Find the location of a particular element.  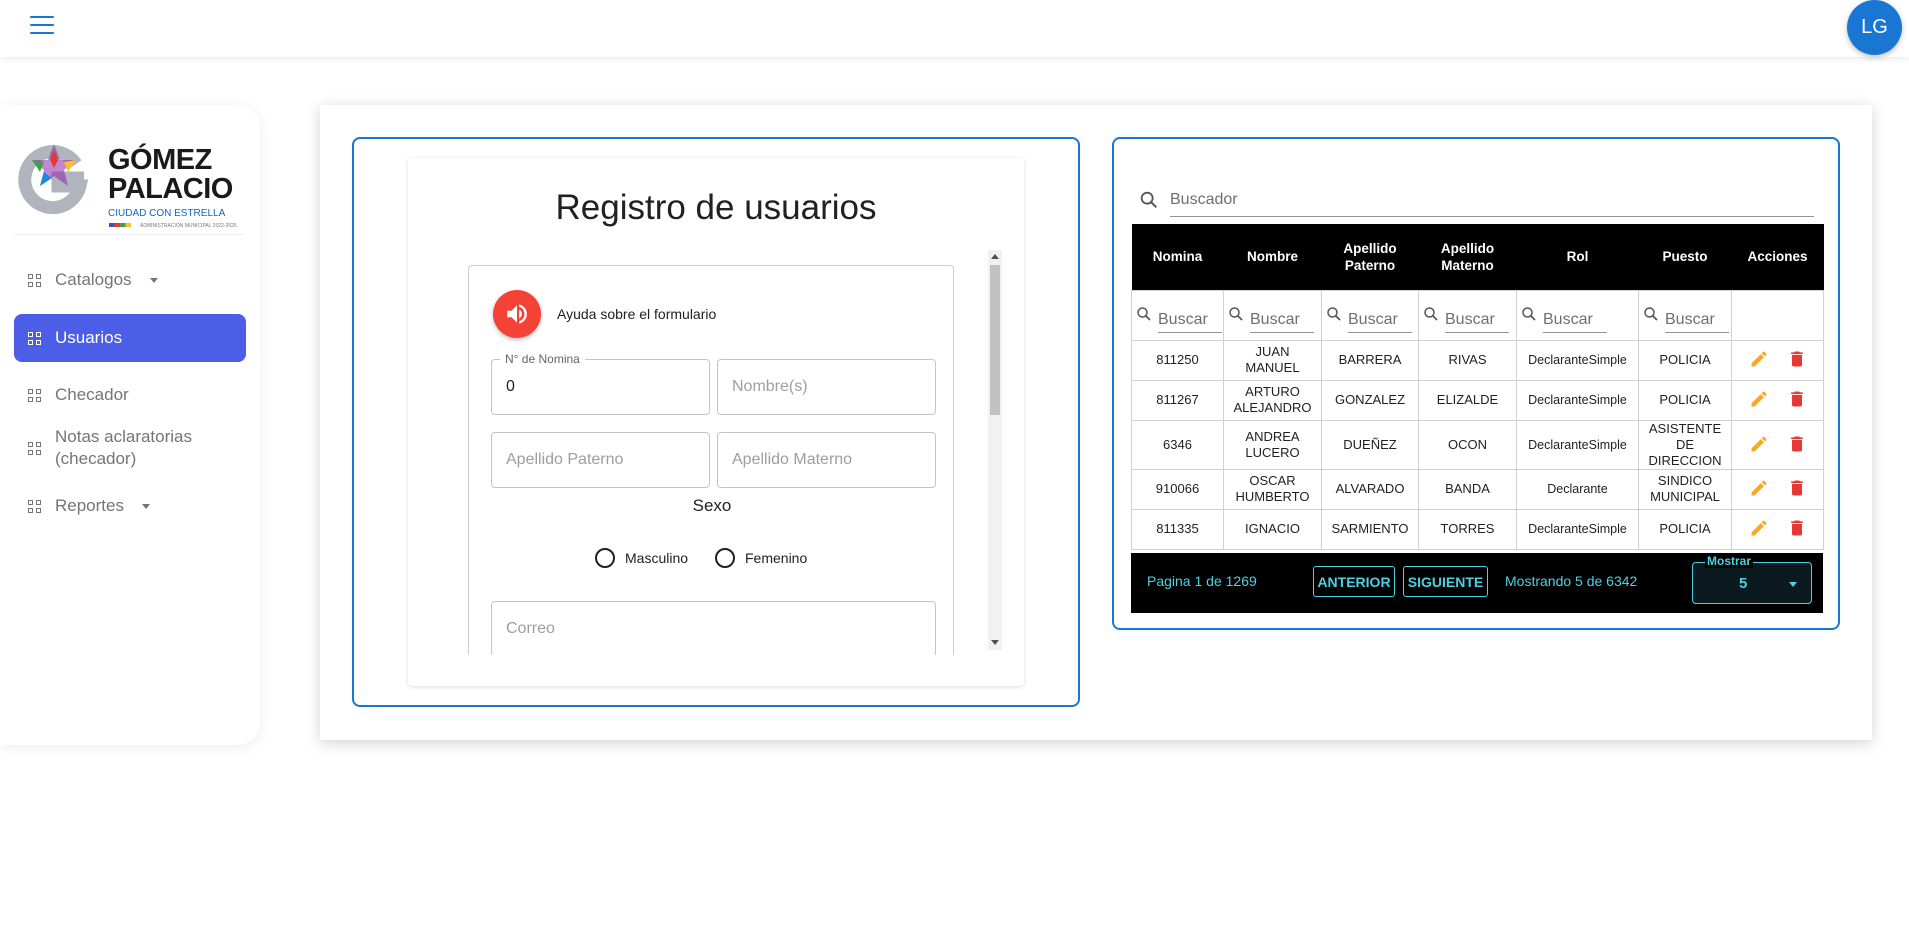

table-cell: ASISTENTE DE DIRECCION is located at coordinates (1685, 444).